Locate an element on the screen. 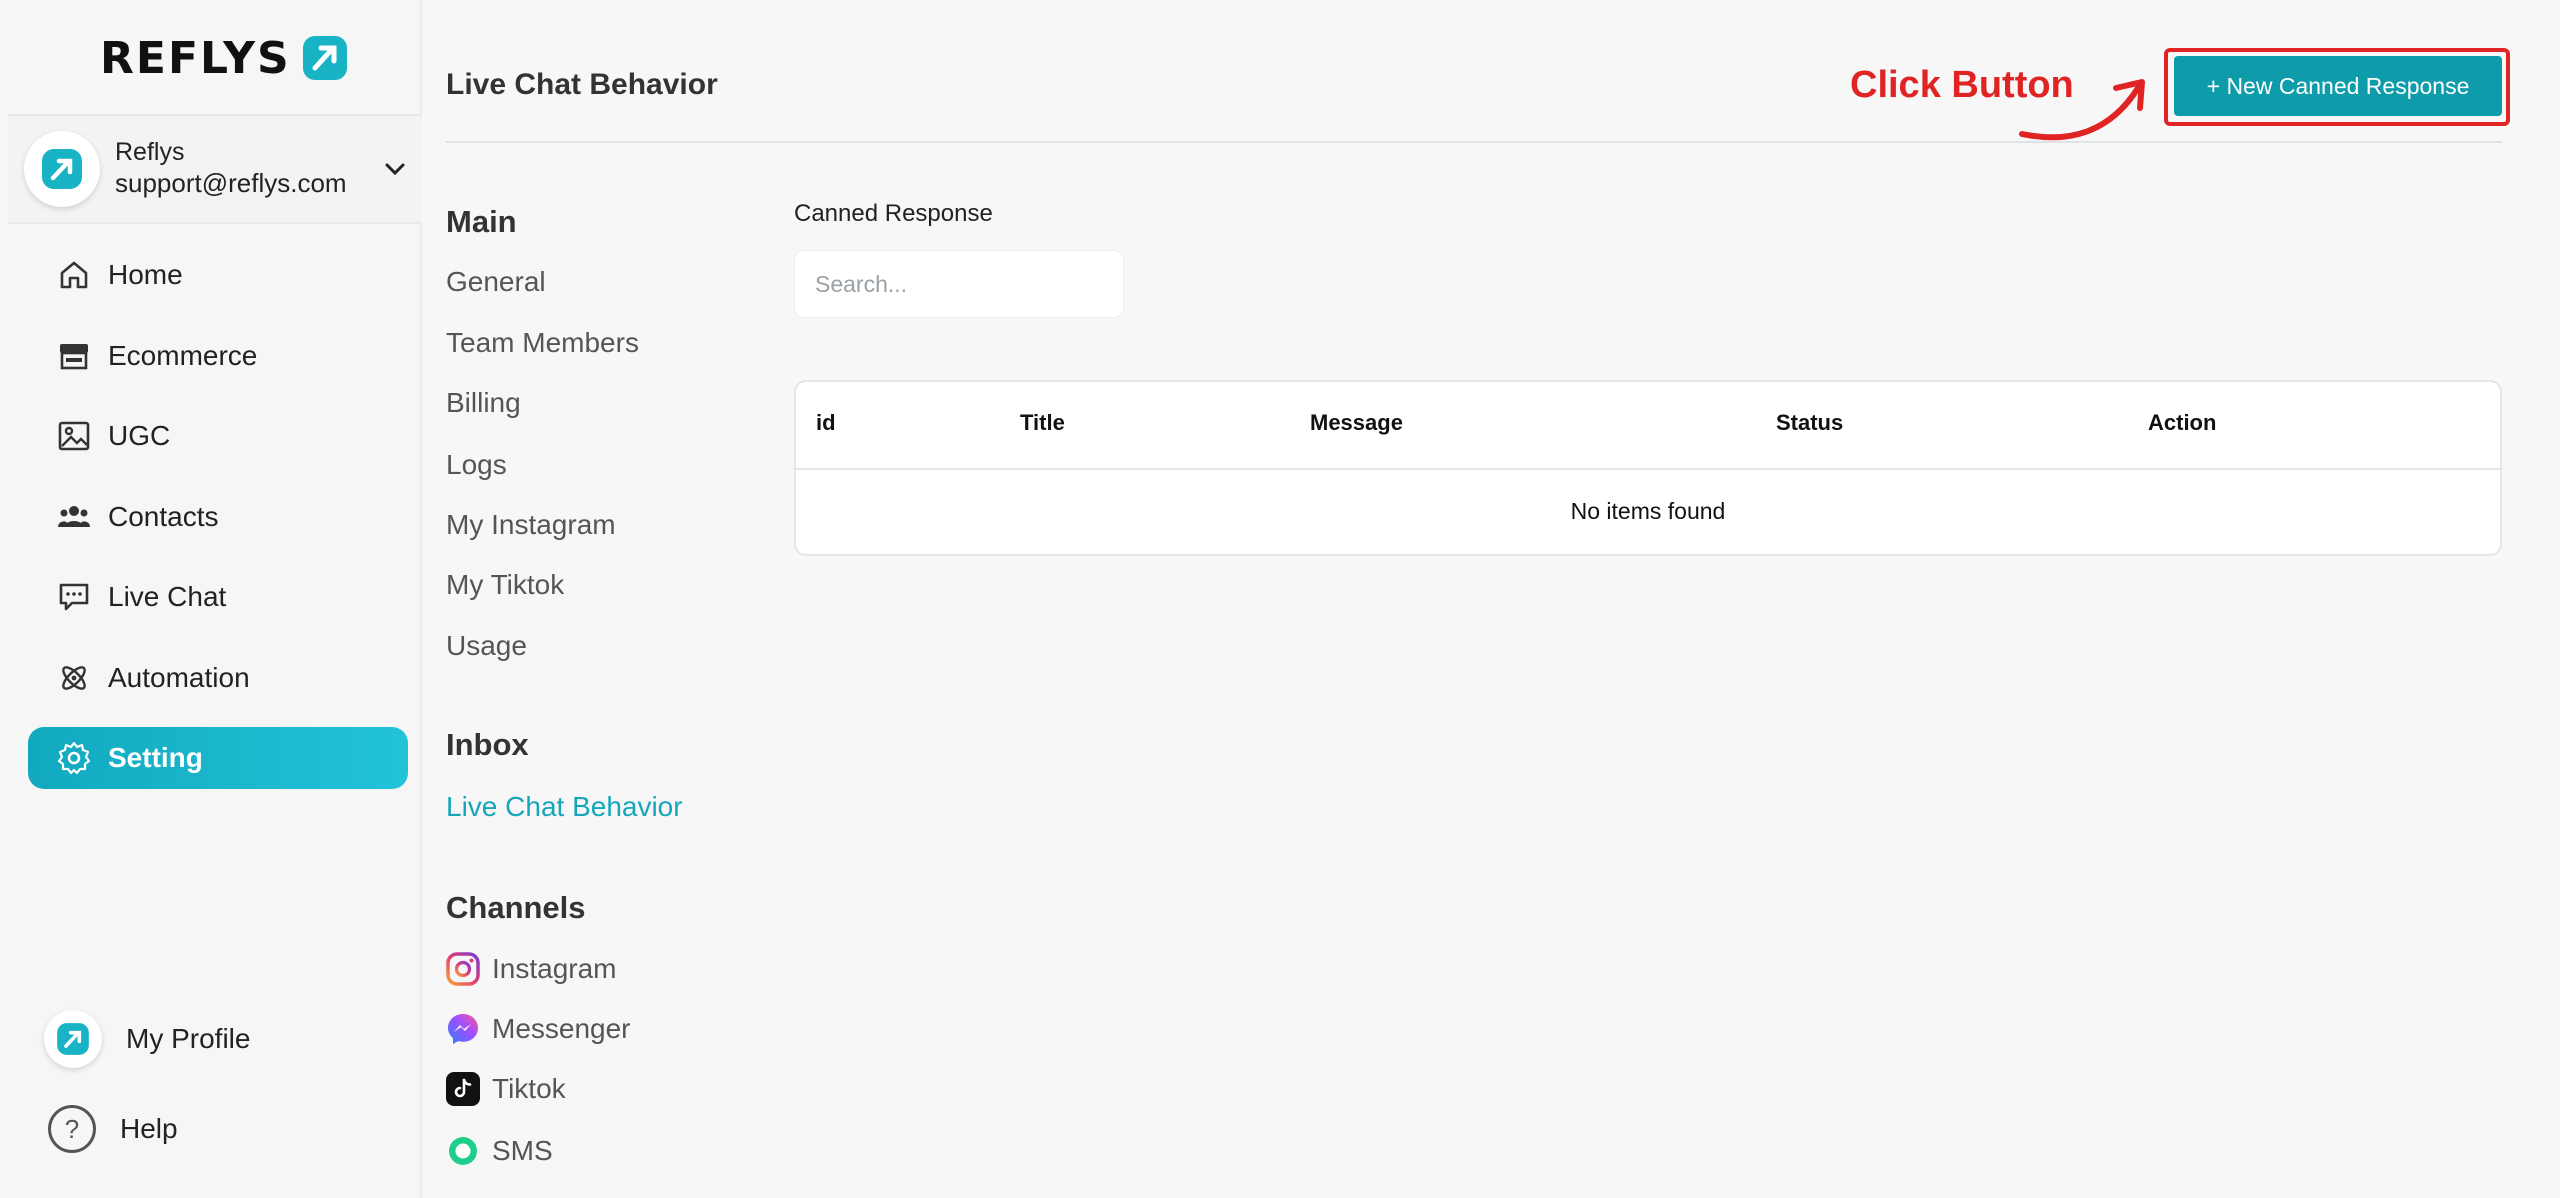 This screenshot has width=2560, height=1198. nav-item-label: Automation is located at coordinates (179, 677).